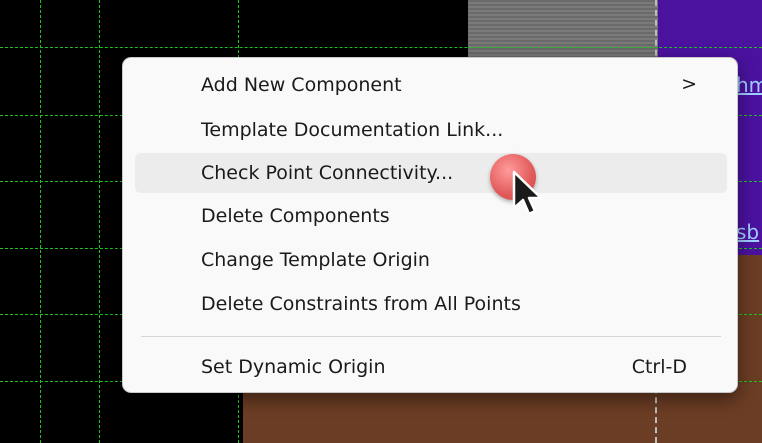 Image resolution: width=762 pixels, height=443 pixels. Describe the element at coordinates (659, 367) in the screenshot. I see `shortcut-label: Ctrl-D` at that location.